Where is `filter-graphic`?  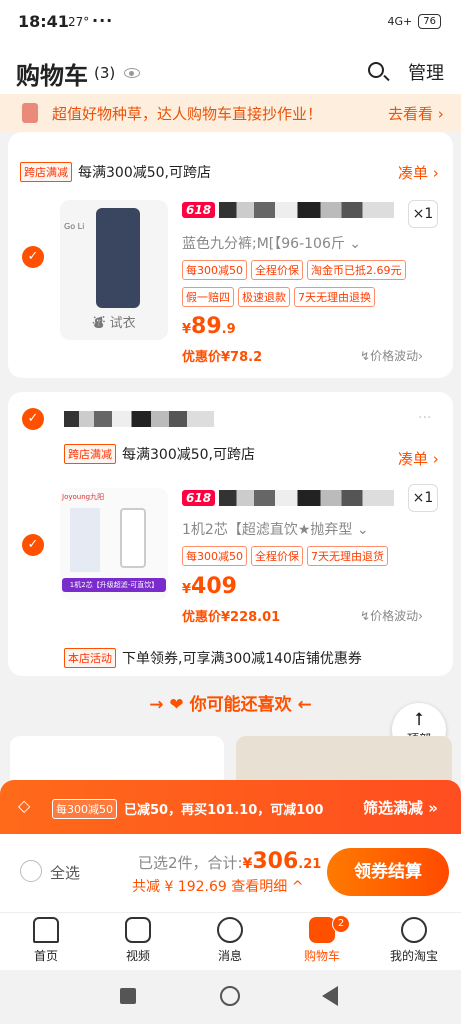 filter-graphic is located at coordinates (85, 540).